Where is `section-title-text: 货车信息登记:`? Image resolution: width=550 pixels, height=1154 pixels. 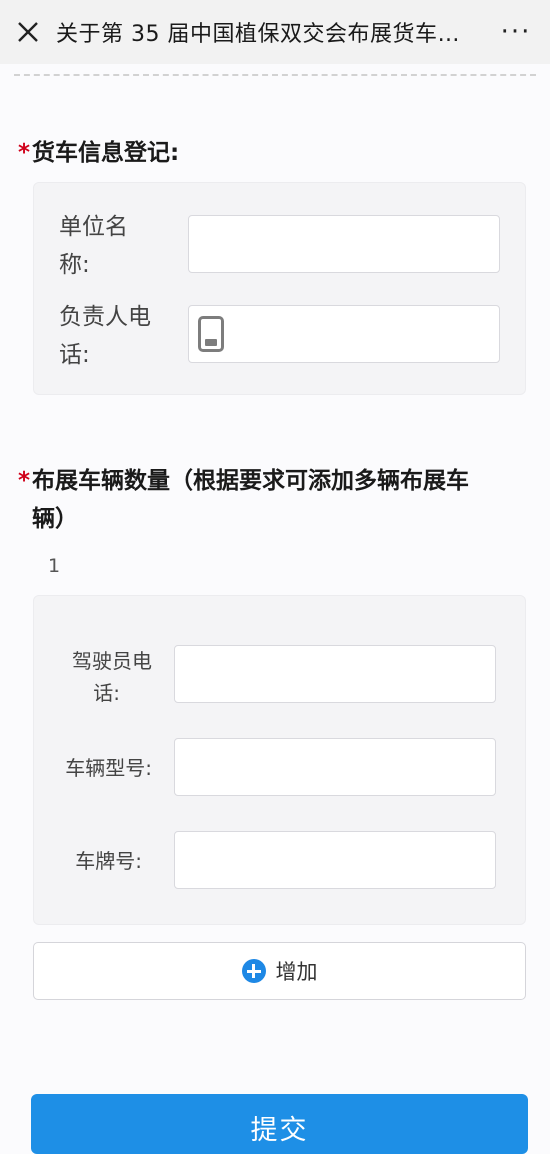
section-title-text: 货车信息登记: is located at coordinates (106, 153).